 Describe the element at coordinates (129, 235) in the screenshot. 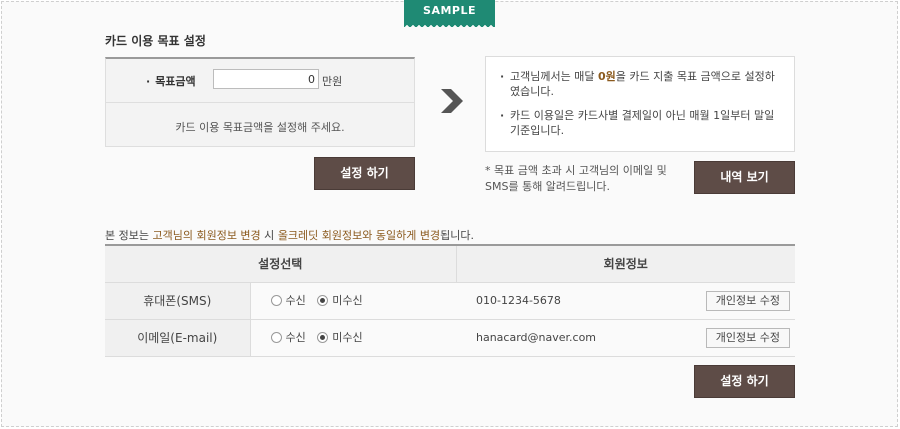

I see `notice-pre: 본 정보는` at that location.